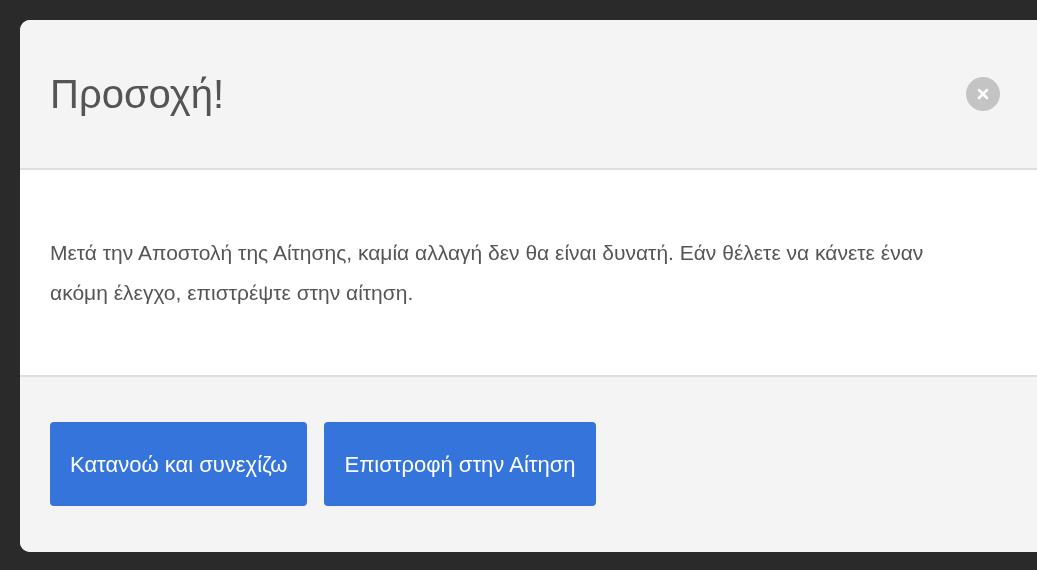 Image resolution: width=1037 pixels, height=570 pixels. I want to click on back-button: Επιστροφή στην Αίτηση, so click(460, 464).